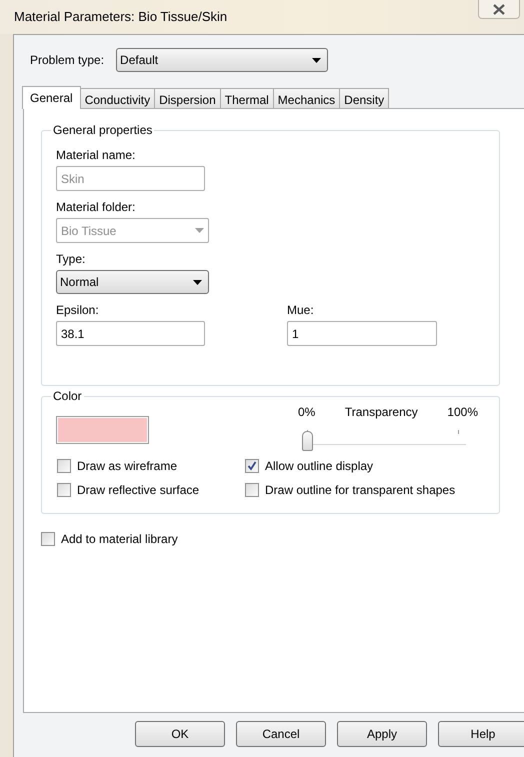 This screenshot has width=524, height=757. I want to click on group-title: General properties, so click(102, 130).